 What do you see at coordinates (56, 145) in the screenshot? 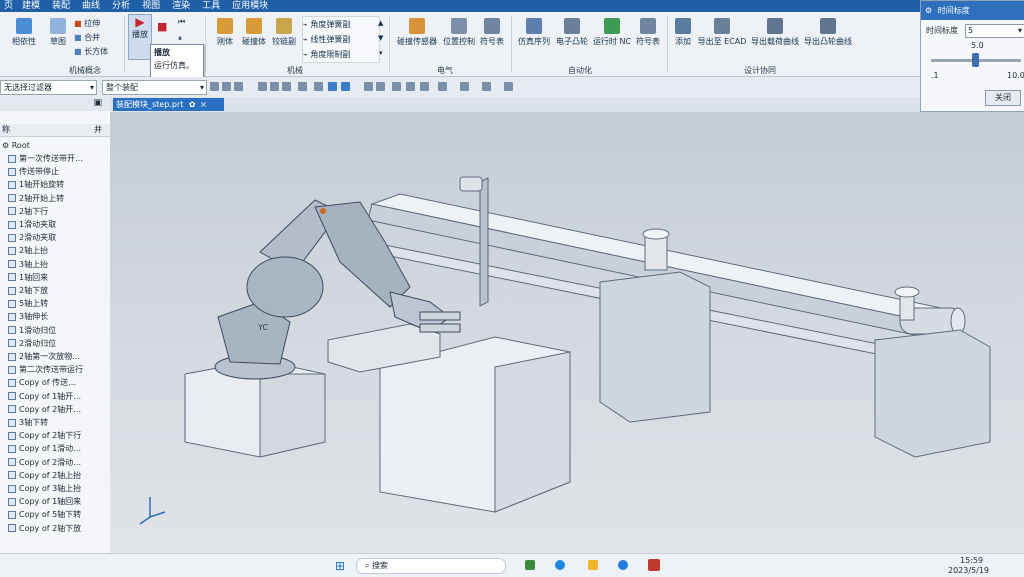
I see `tree-root: ⚙ Root` at bounding box center [56, 145].